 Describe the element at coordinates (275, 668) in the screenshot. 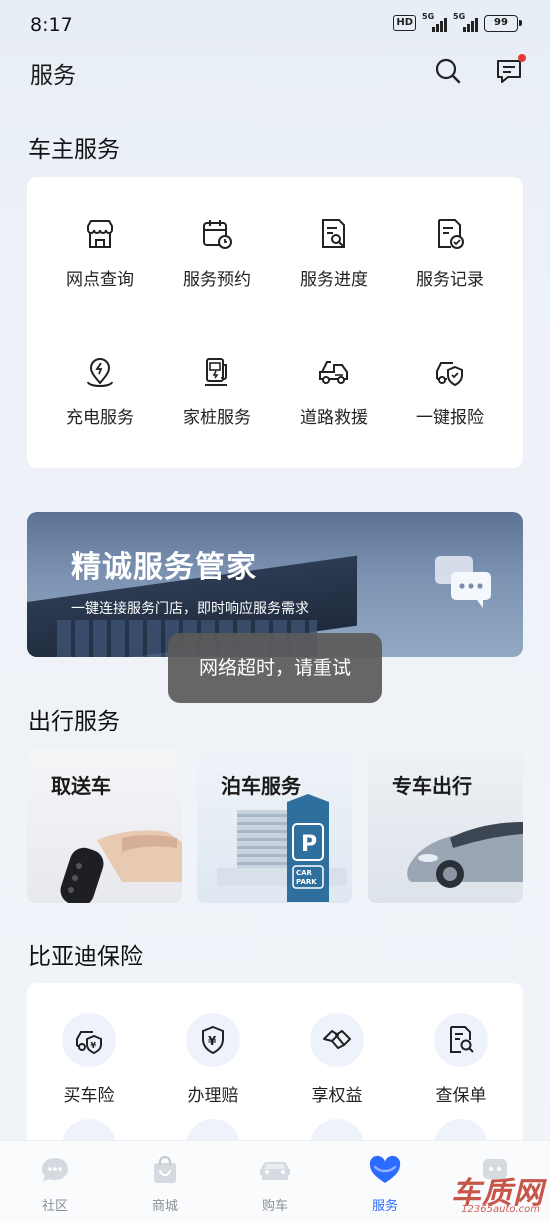

I see `network-timeout-toast: 网络超时，请重试` at that location.